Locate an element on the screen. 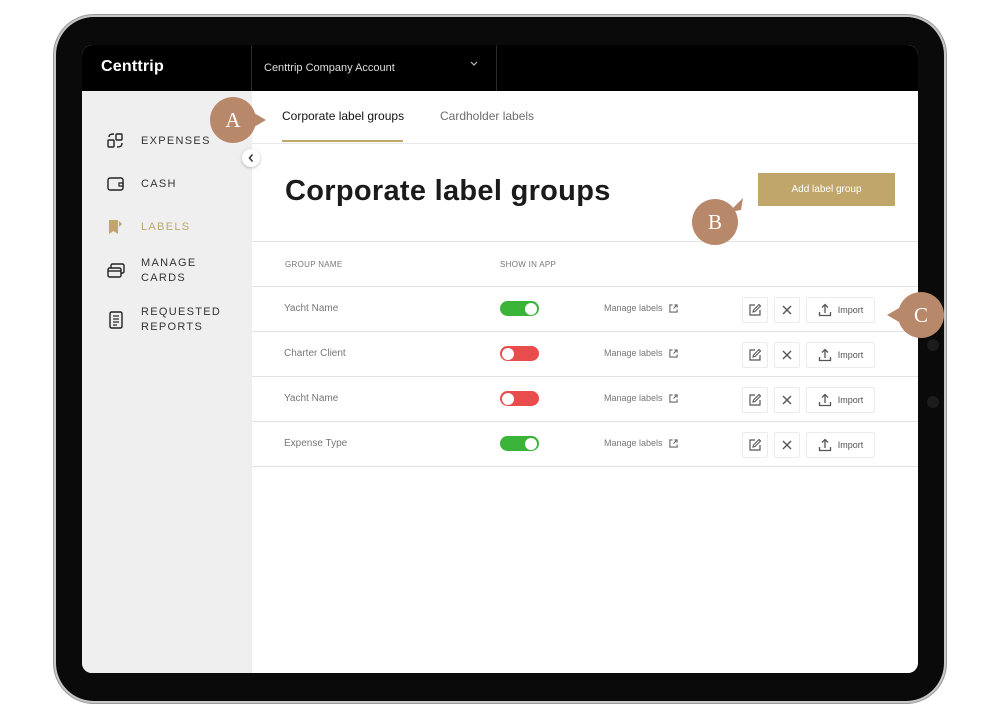 The image size is (1000, 720). column-header-show-in-app: SHOW IN APP is located at coordinates (528, 264).